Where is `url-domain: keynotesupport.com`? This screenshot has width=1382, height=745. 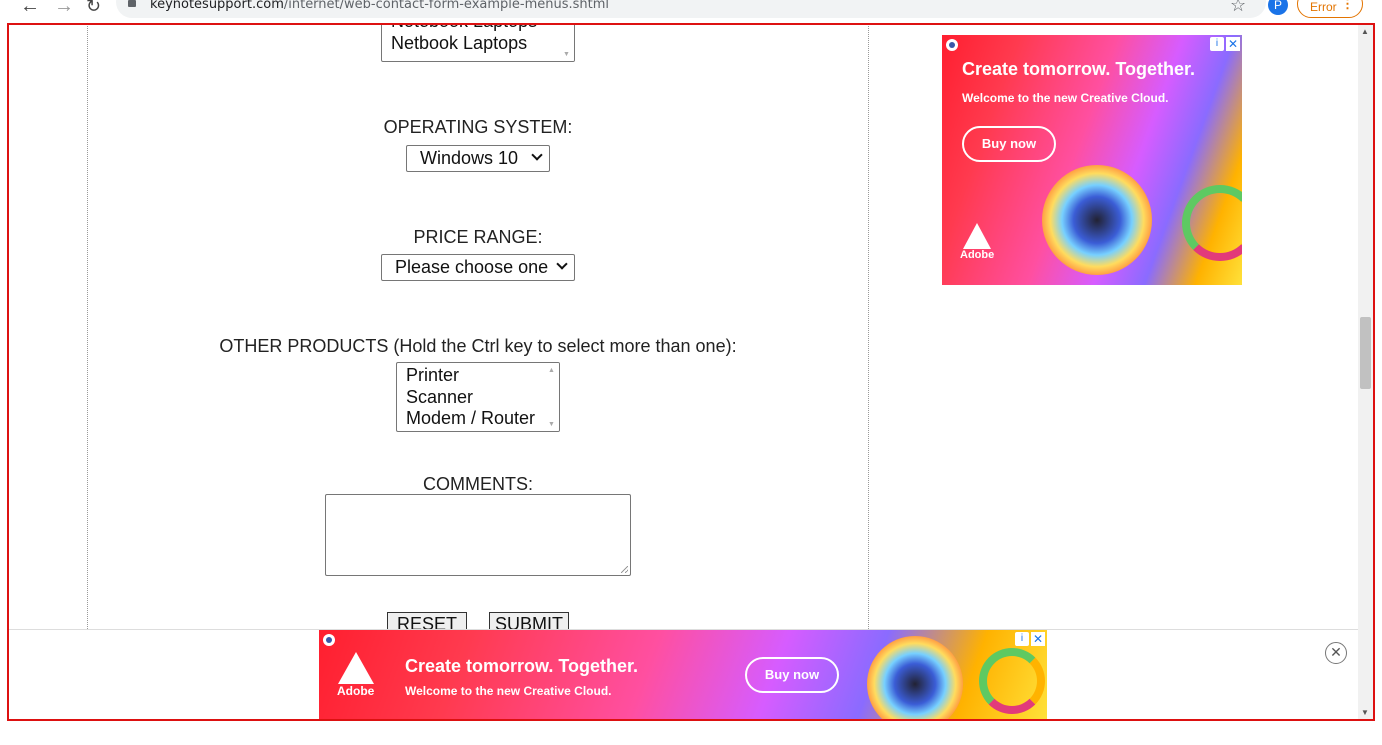 url-domain: keynotesupport.com is located at coordinates (217, 6).